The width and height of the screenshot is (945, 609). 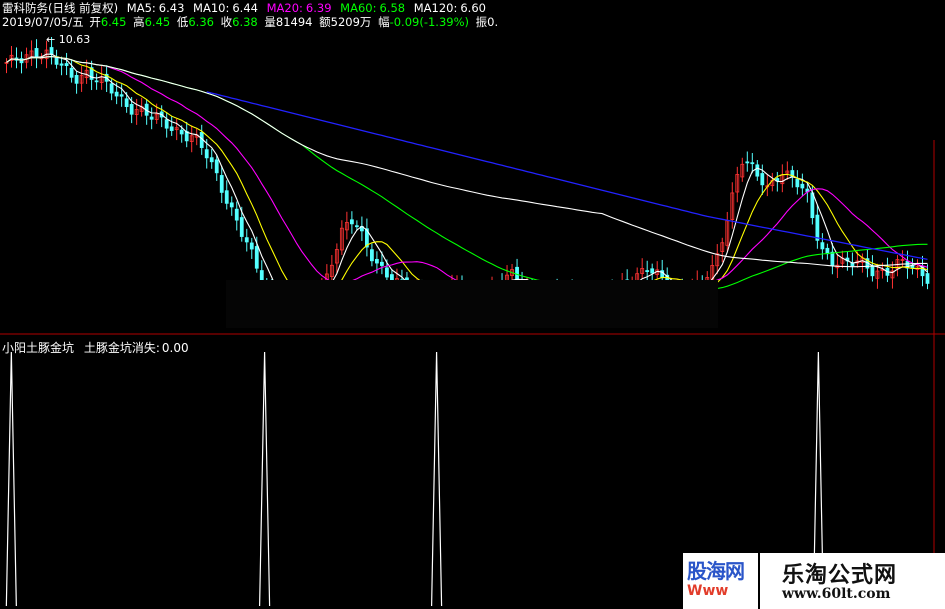 What do you see at coordinates (716, 571) in the screenshot?
I see `watermark-left-title: 股海网` at bounding box center [716, 571].